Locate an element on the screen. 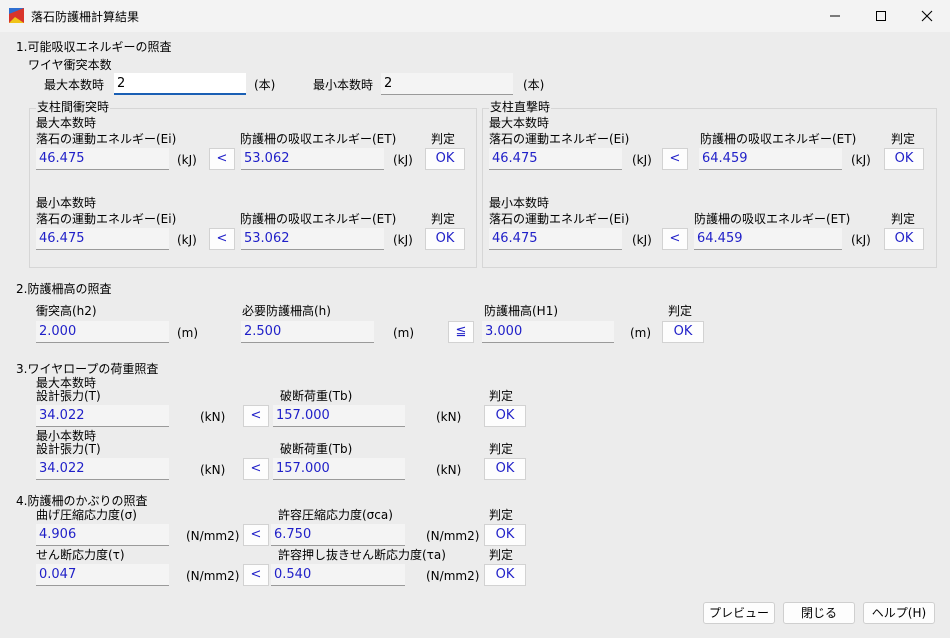 This screenshot has height=638, width=950. s2-judge: OK is located at coordinates (683, 332).